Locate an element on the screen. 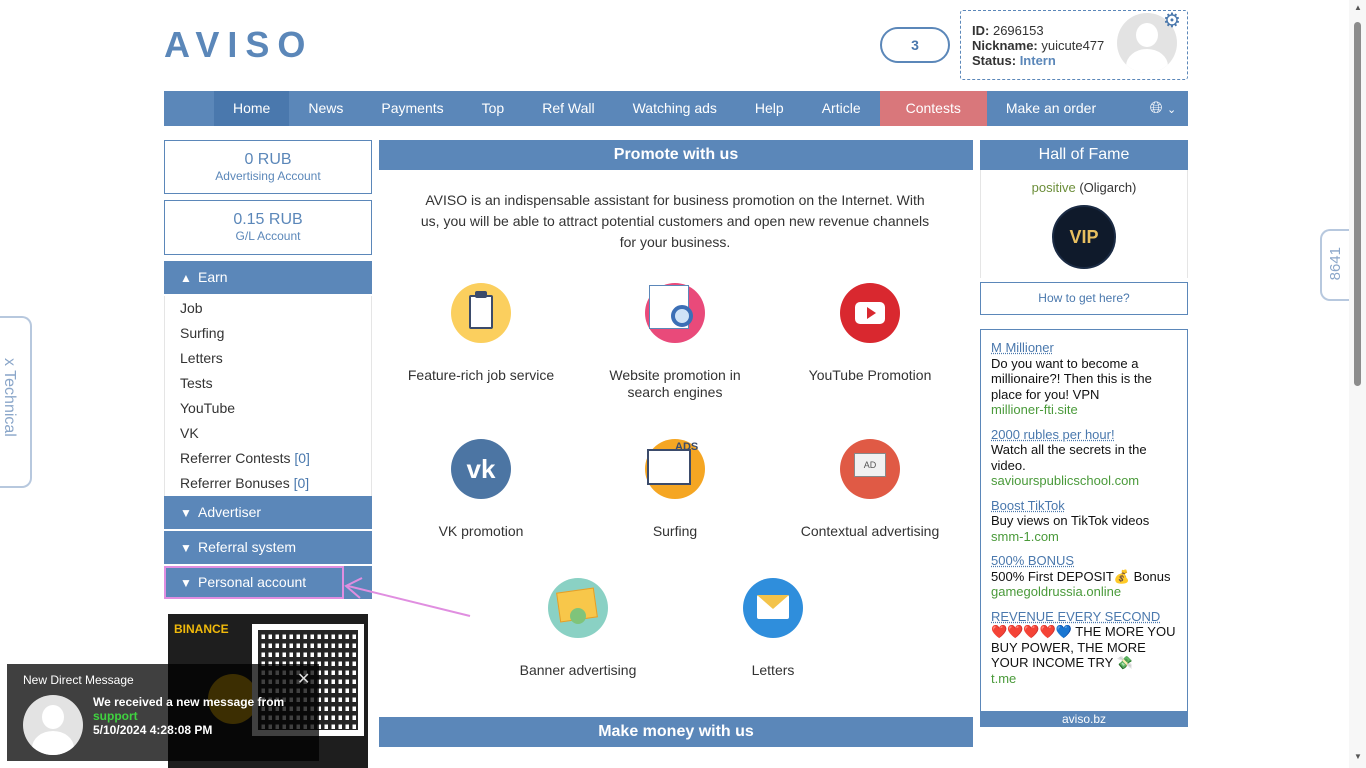  menu-item-youtube: YouTube is located at coordinates (268, 408).